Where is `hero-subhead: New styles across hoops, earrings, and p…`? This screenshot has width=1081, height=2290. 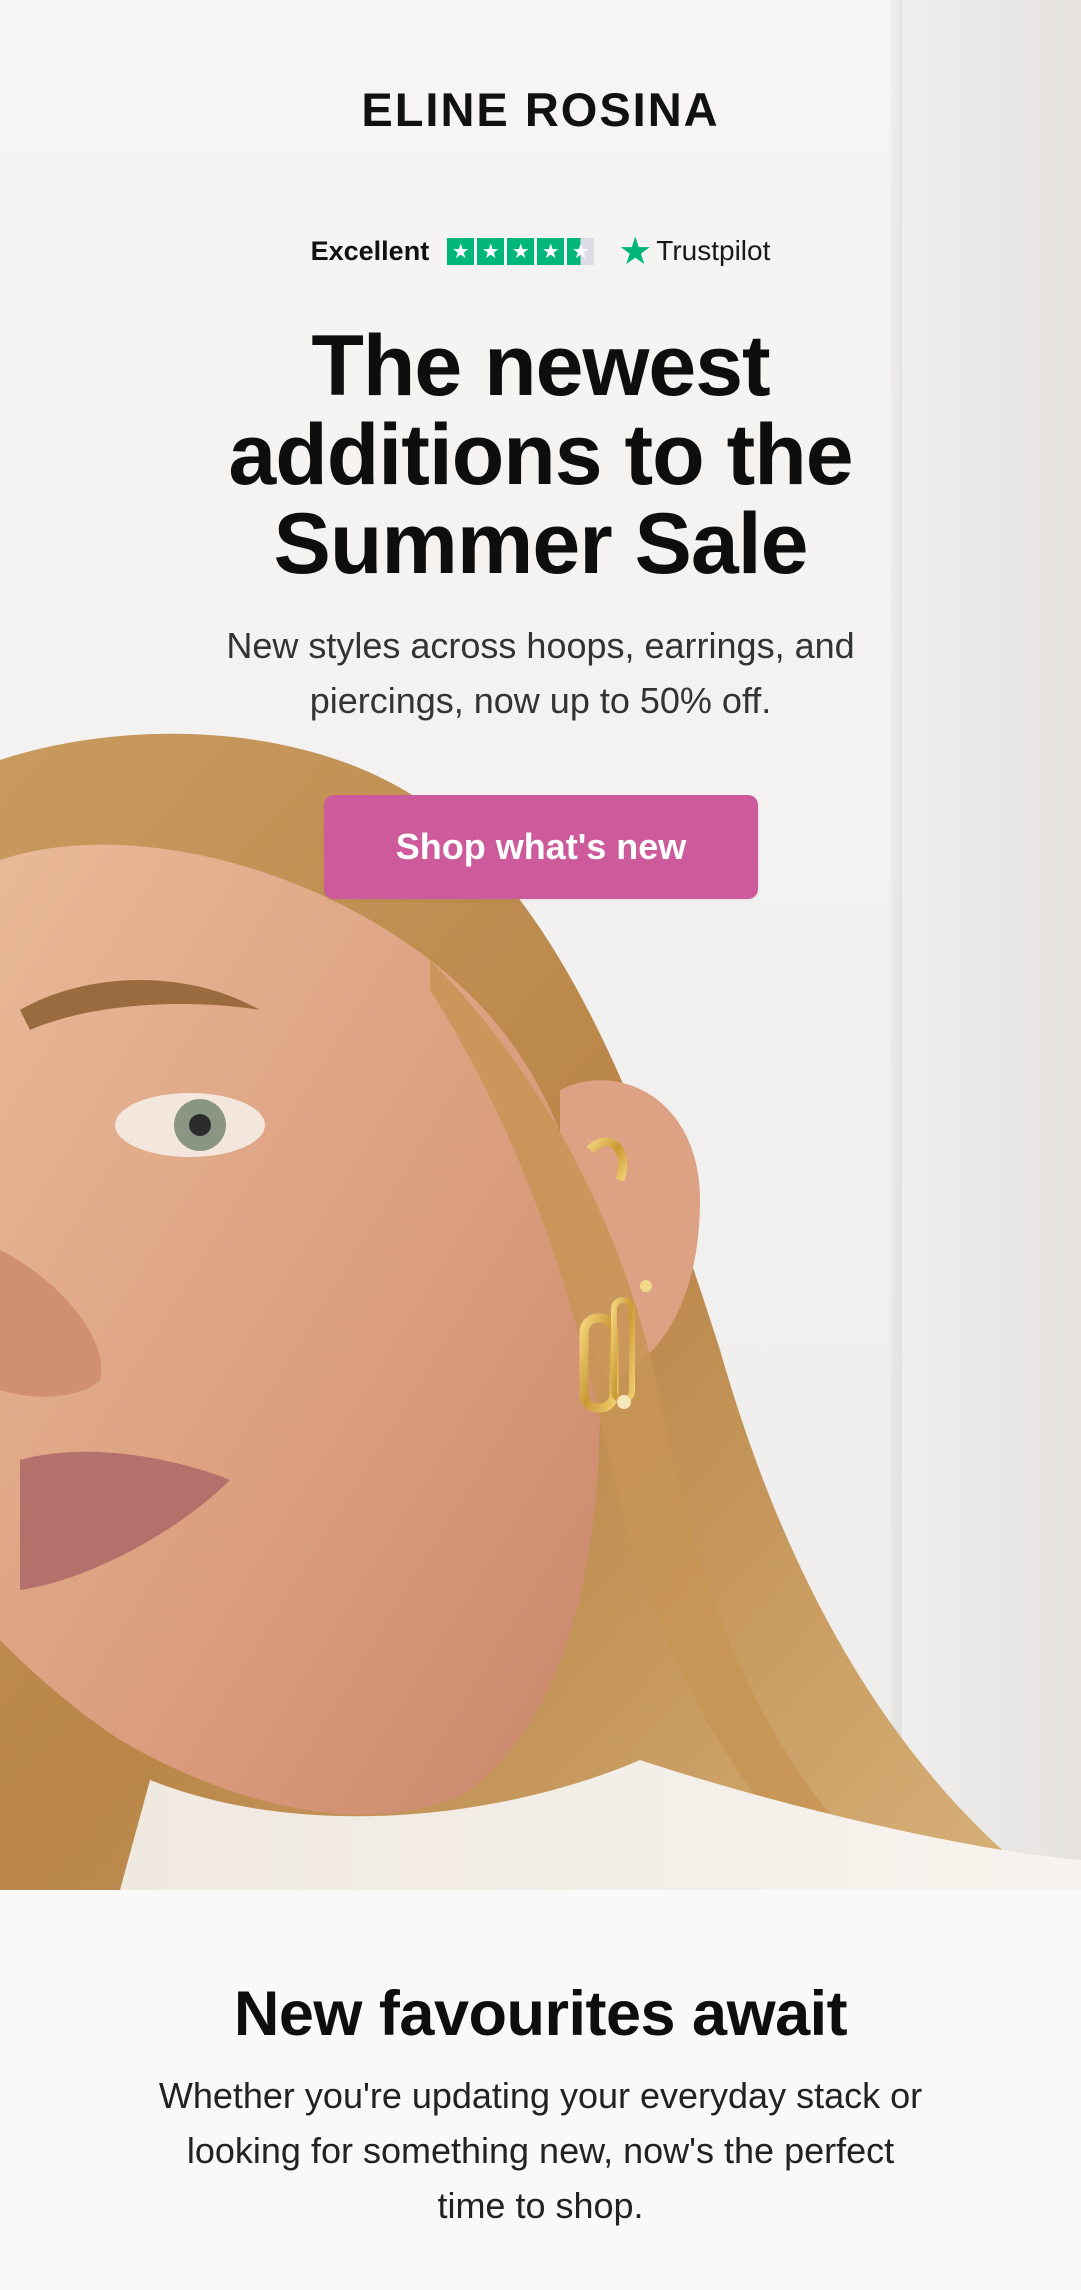 hero-subhead: New styles across hoops, earrings, and p… is located at coordinates (540, 673).